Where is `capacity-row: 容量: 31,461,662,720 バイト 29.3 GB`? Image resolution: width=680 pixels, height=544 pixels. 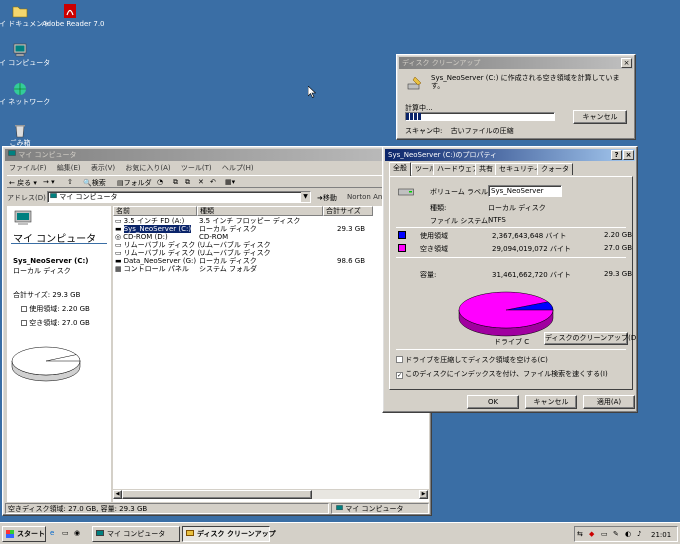
capacity-row: 容量: 31,461,662,720 バイト 29.3 GB is located at coordinates (515, 274).